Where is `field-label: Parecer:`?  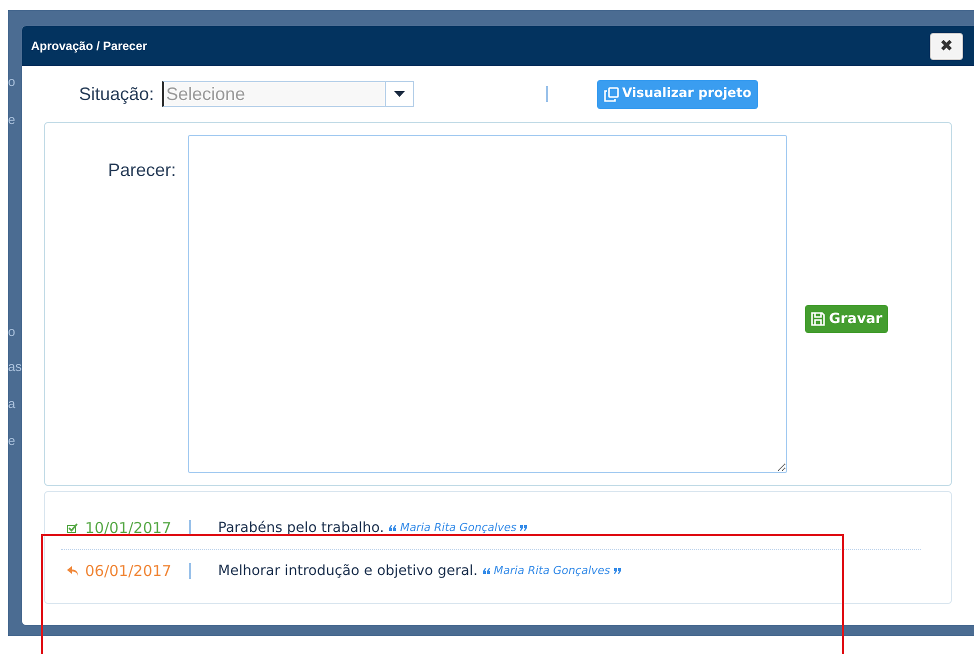 field-label: Parecer: is located at coordinates (141, 170).